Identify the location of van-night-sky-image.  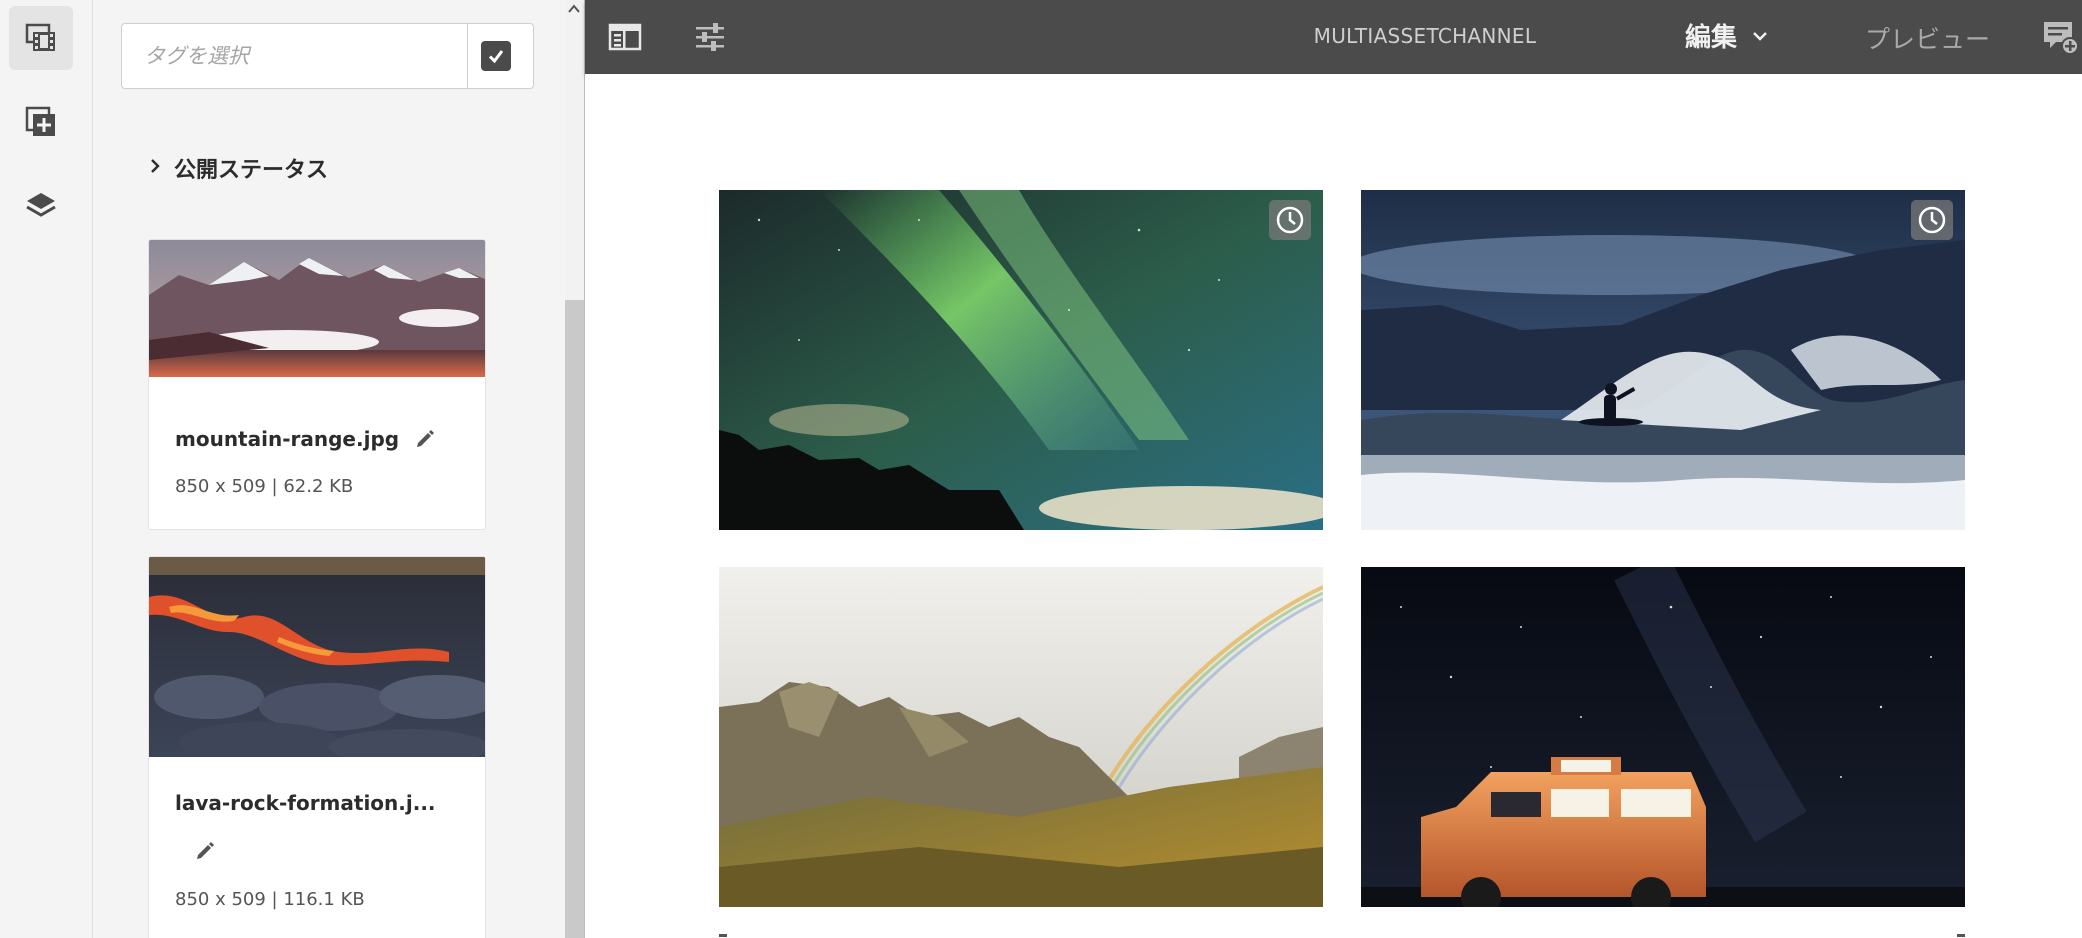
(1663, 737).